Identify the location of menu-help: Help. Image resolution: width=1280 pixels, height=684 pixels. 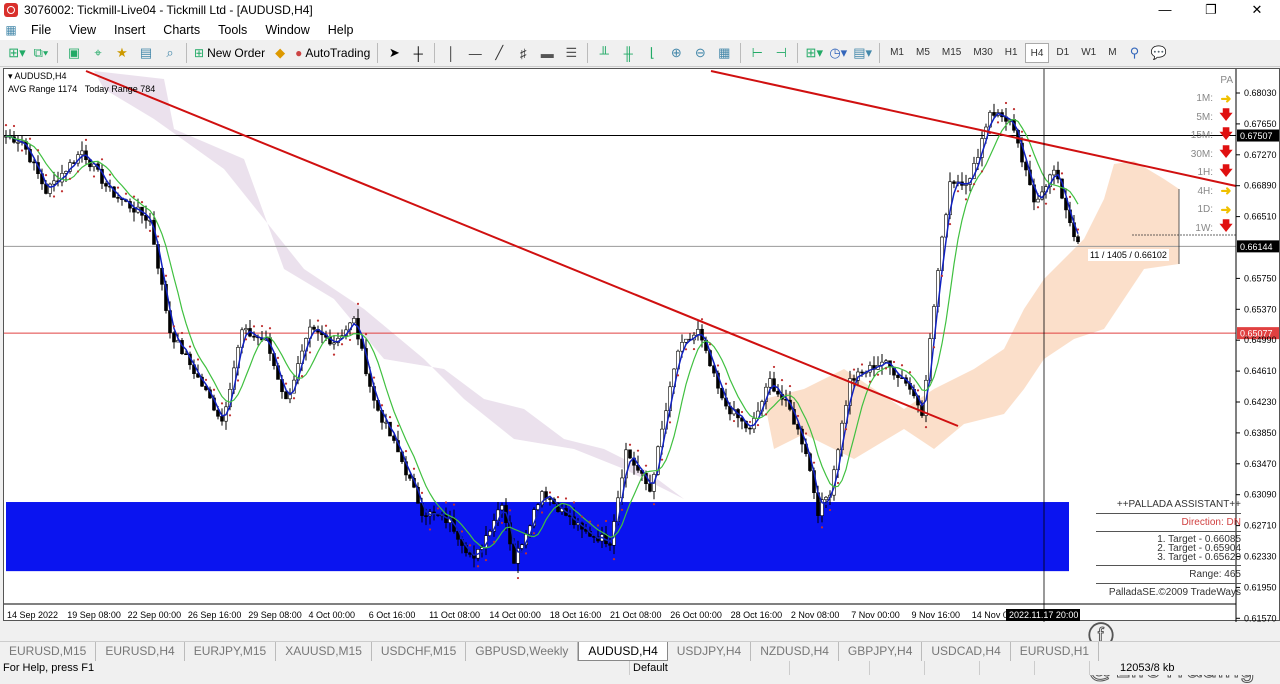
(341, 30).